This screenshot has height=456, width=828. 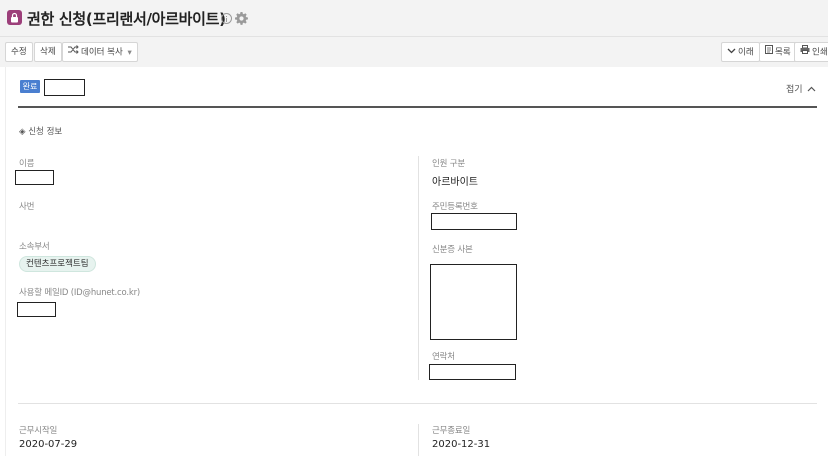 I want to click on next-button: 이래, so click(x=740, y=52).